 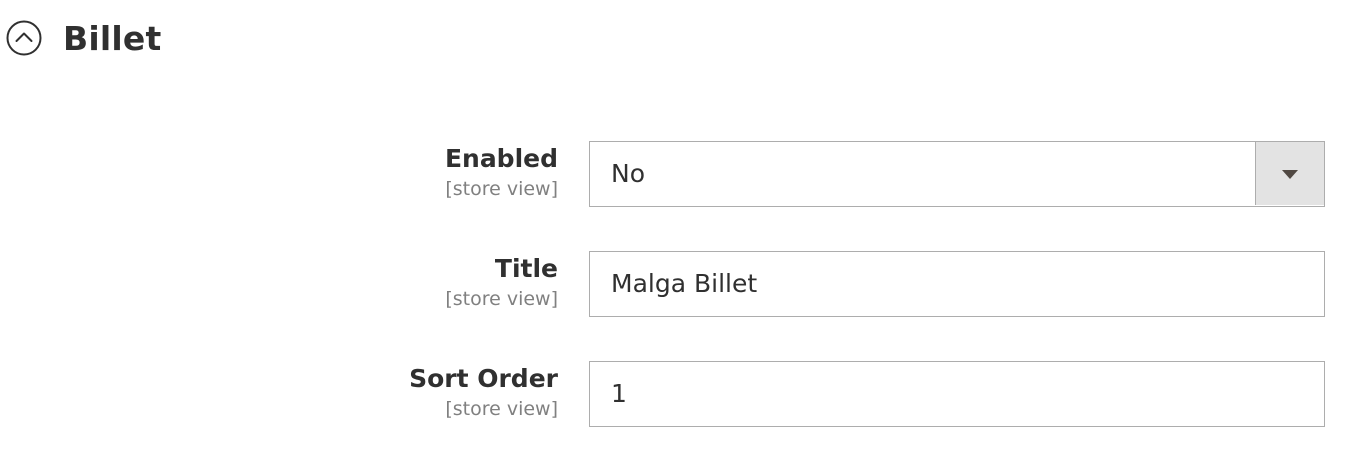 I want to click on caret-down-icon, so click(x=1290, y=174).